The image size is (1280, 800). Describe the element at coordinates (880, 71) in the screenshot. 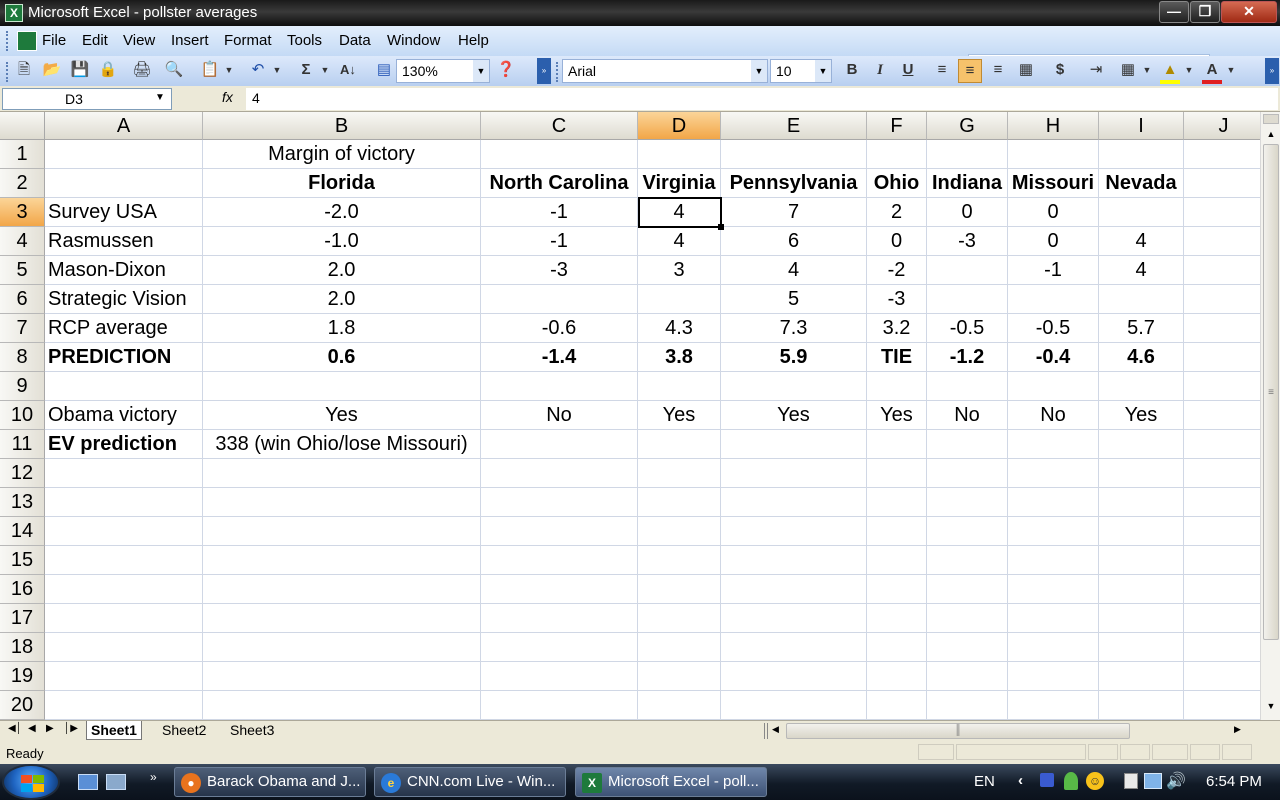

I see `italic-icon: I` at that location.